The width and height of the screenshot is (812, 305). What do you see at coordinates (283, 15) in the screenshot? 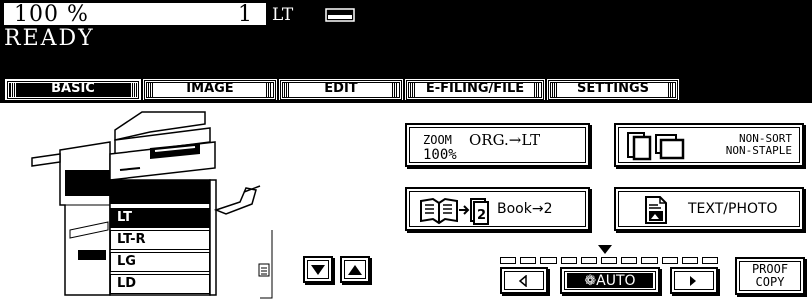
I see `paper-size-readout: LT` at bounding box center [283, 15].